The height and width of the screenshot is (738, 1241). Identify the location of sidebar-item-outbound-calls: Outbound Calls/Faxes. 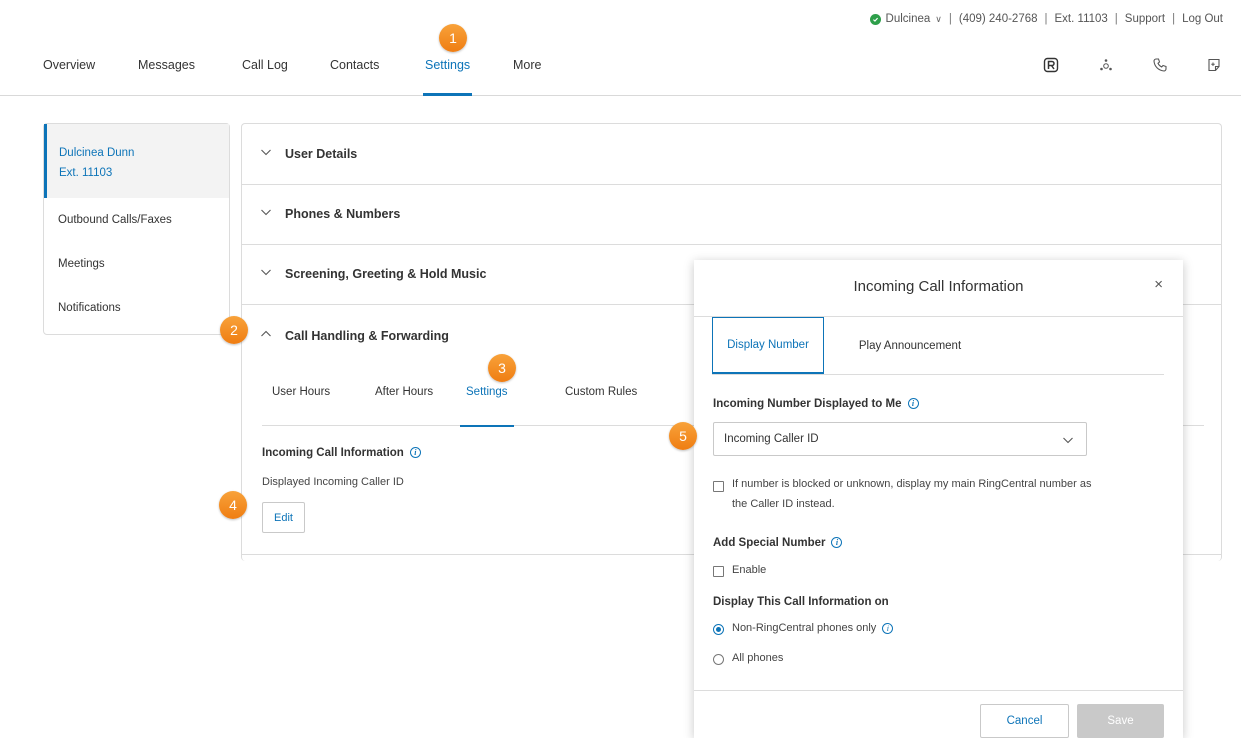
(136, 220).